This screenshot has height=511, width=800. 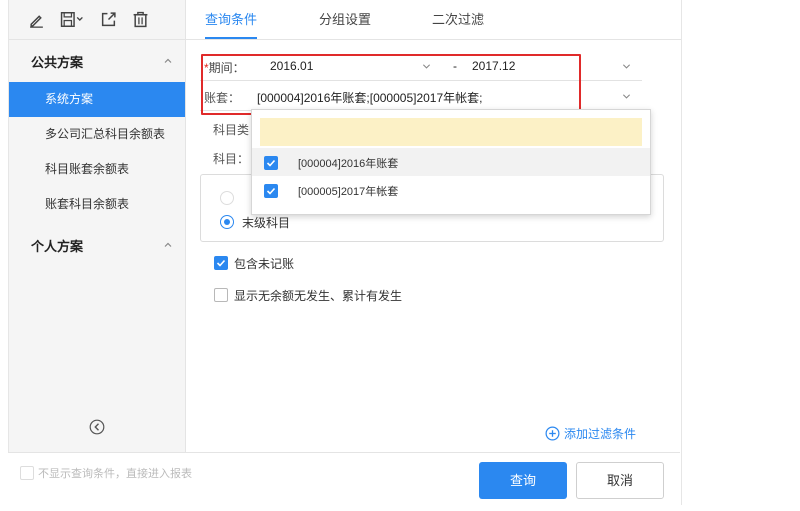 I want to click on plus-circle-icon, so click(x=552, y=433).